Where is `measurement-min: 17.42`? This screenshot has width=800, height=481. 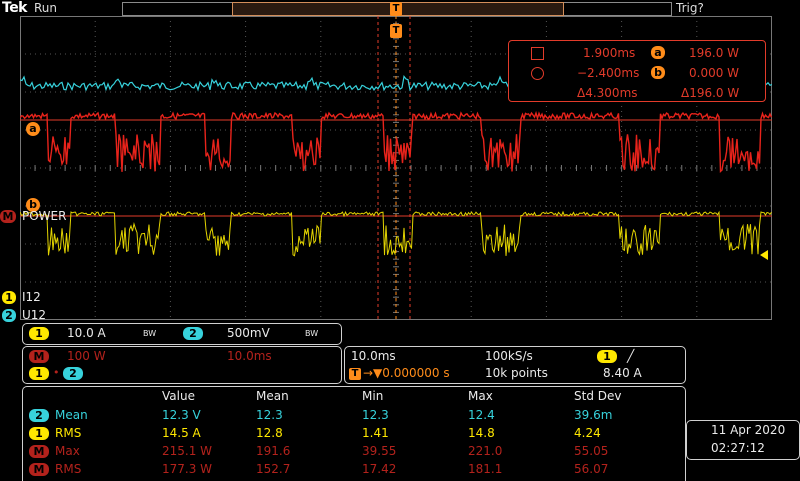 measurement-min: 17.42 is located at coordinates (379, 469).